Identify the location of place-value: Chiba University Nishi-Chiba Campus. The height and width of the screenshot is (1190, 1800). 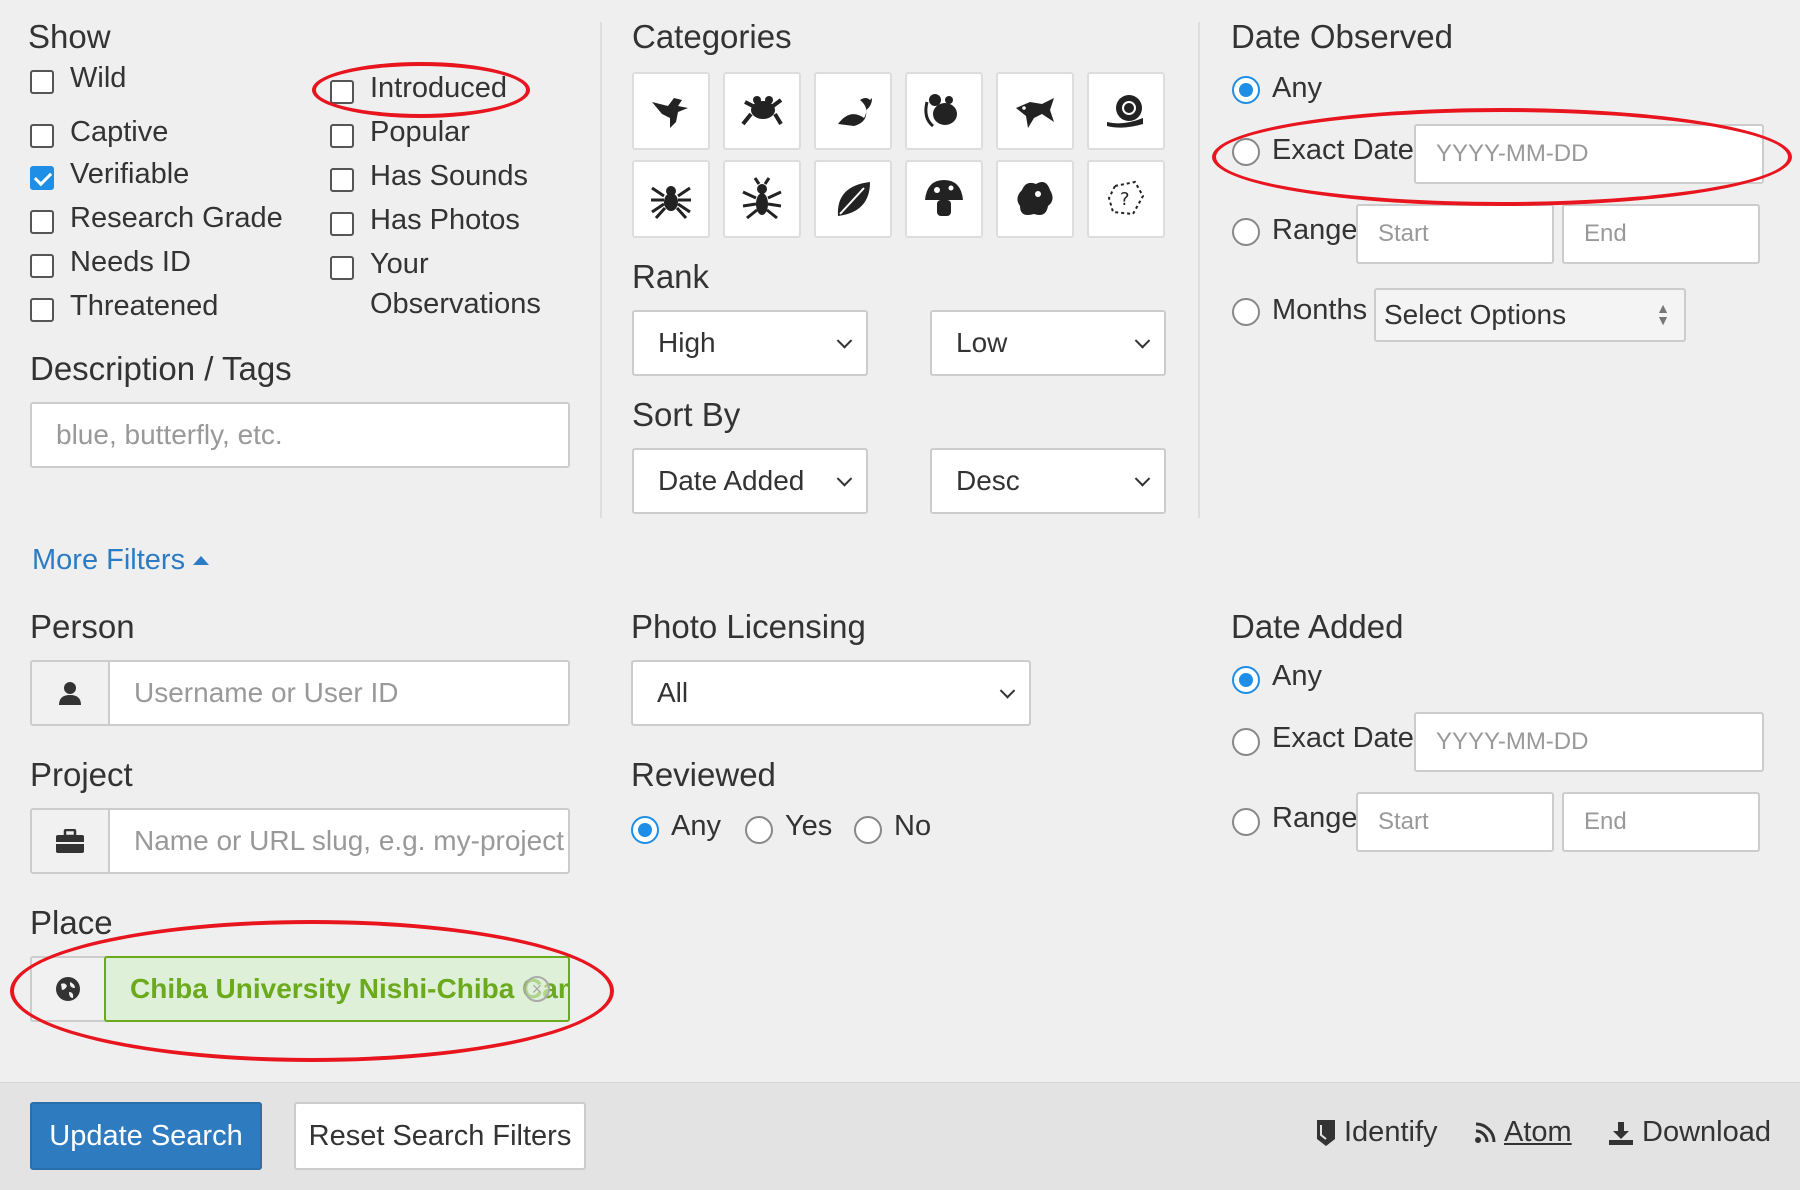
(349, 988).